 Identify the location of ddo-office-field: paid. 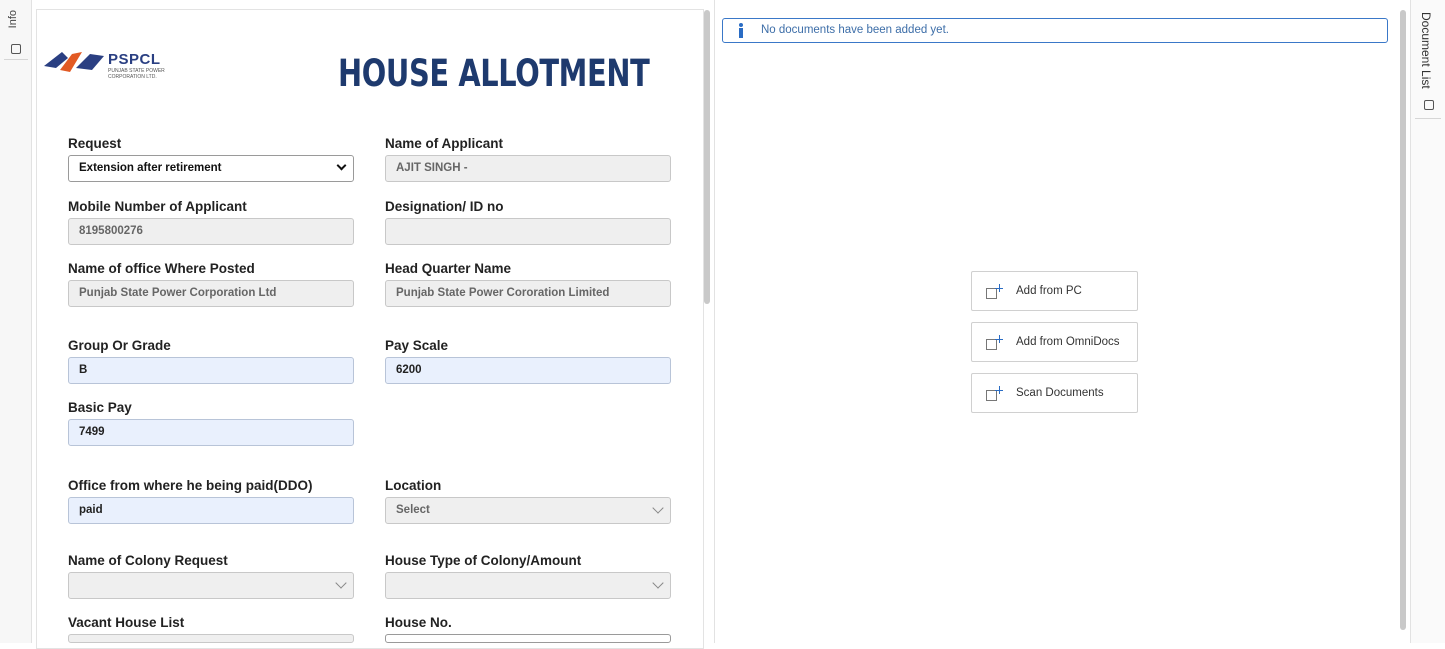
(211, 510).